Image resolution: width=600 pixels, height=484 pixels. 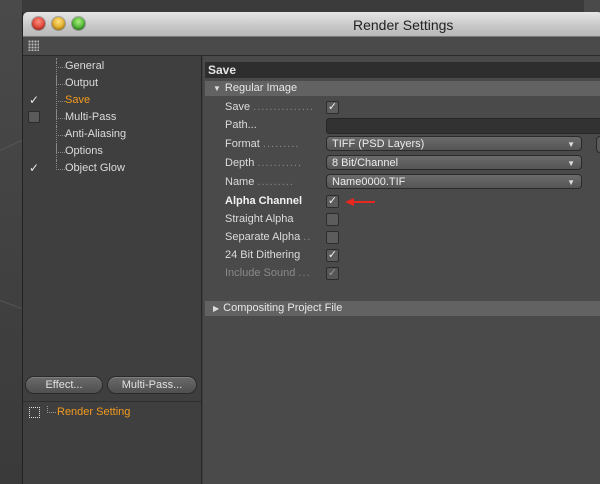 What do you see at coordinates (332, 237) in the screenshot?
I see `separate-alpha-checkbox` at bounding box center [332, 237].